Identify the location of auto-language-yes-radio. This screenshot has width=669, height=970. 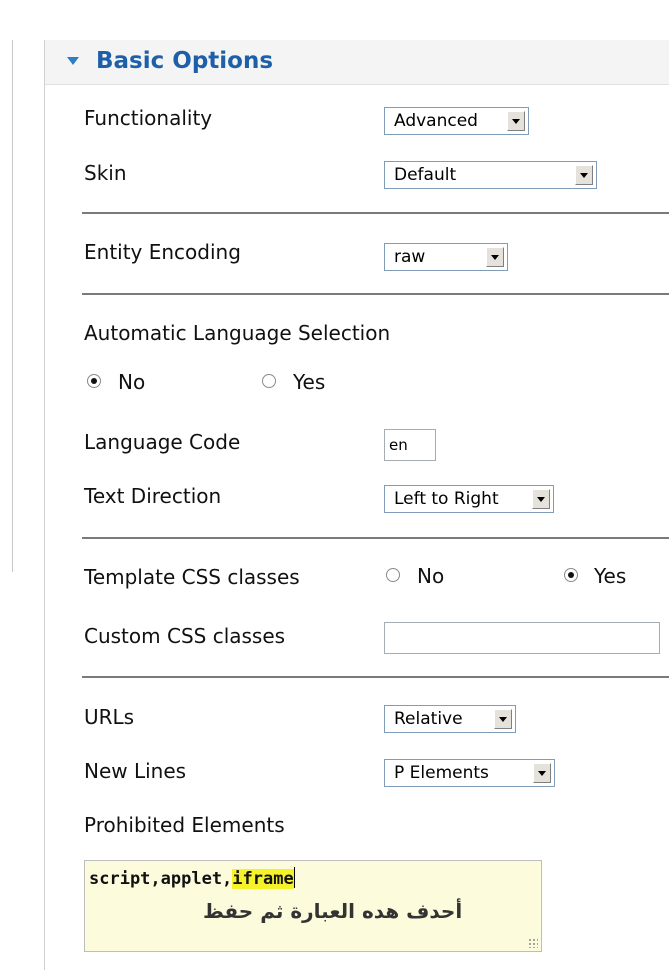
(269, 381).